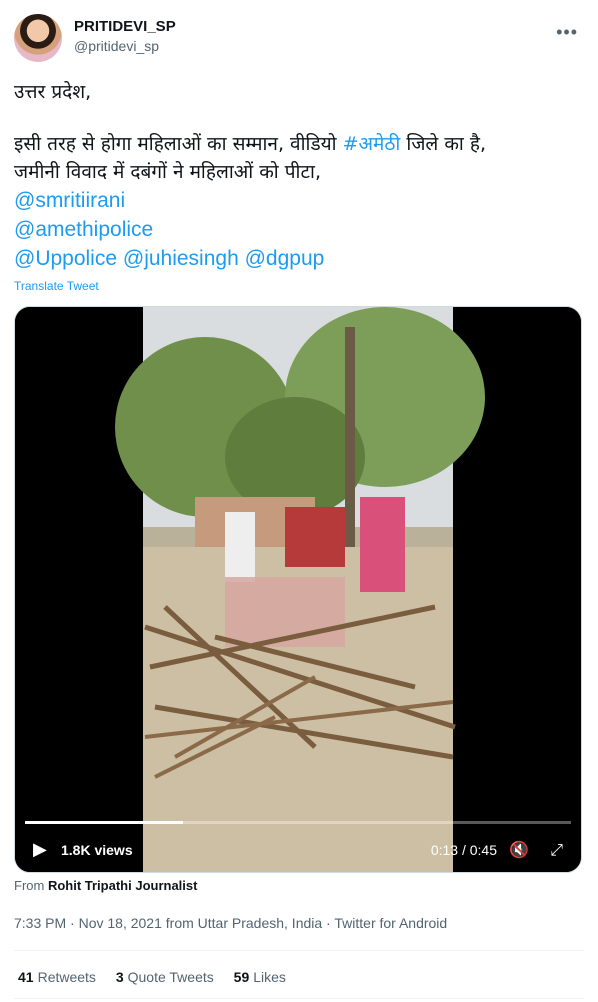 The width and height of the screenshot is (598, 1002). Describe the element at coordinates (56, 286) in the screenshot. I see `translate-tweet-link: Translate Tweet` at that location.